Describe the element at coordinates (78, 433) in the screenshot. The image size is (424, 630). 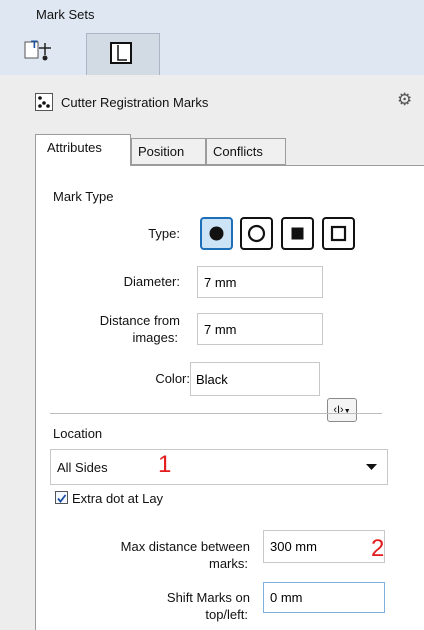
I see `location-heading: Location` at that location.